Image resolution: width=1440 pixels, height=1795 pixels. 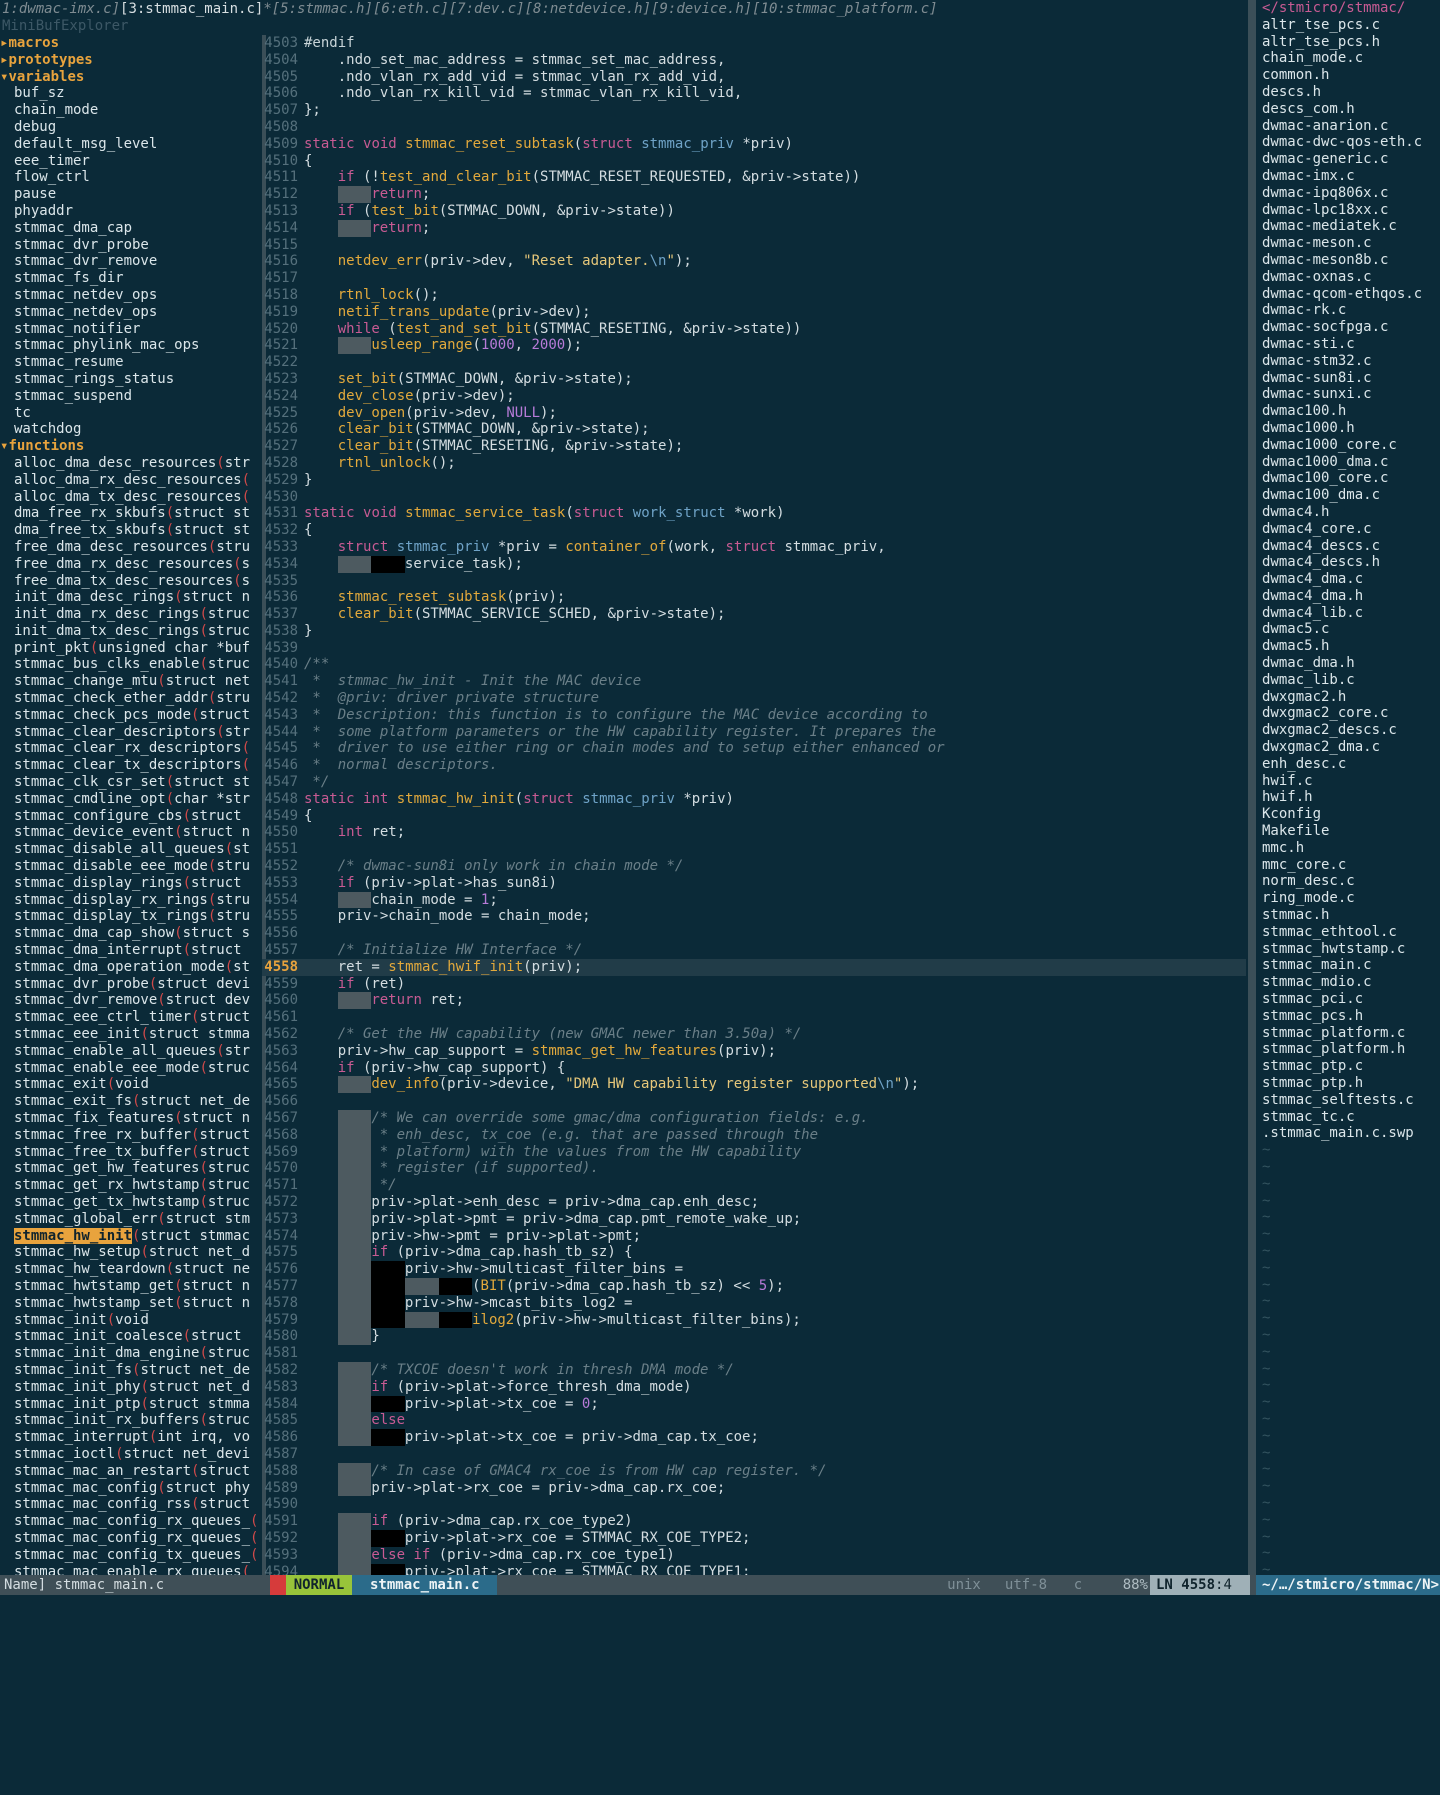 I want to click on tree-file: stmmac_hwtstamp.c, so click(x=1348, y=949).